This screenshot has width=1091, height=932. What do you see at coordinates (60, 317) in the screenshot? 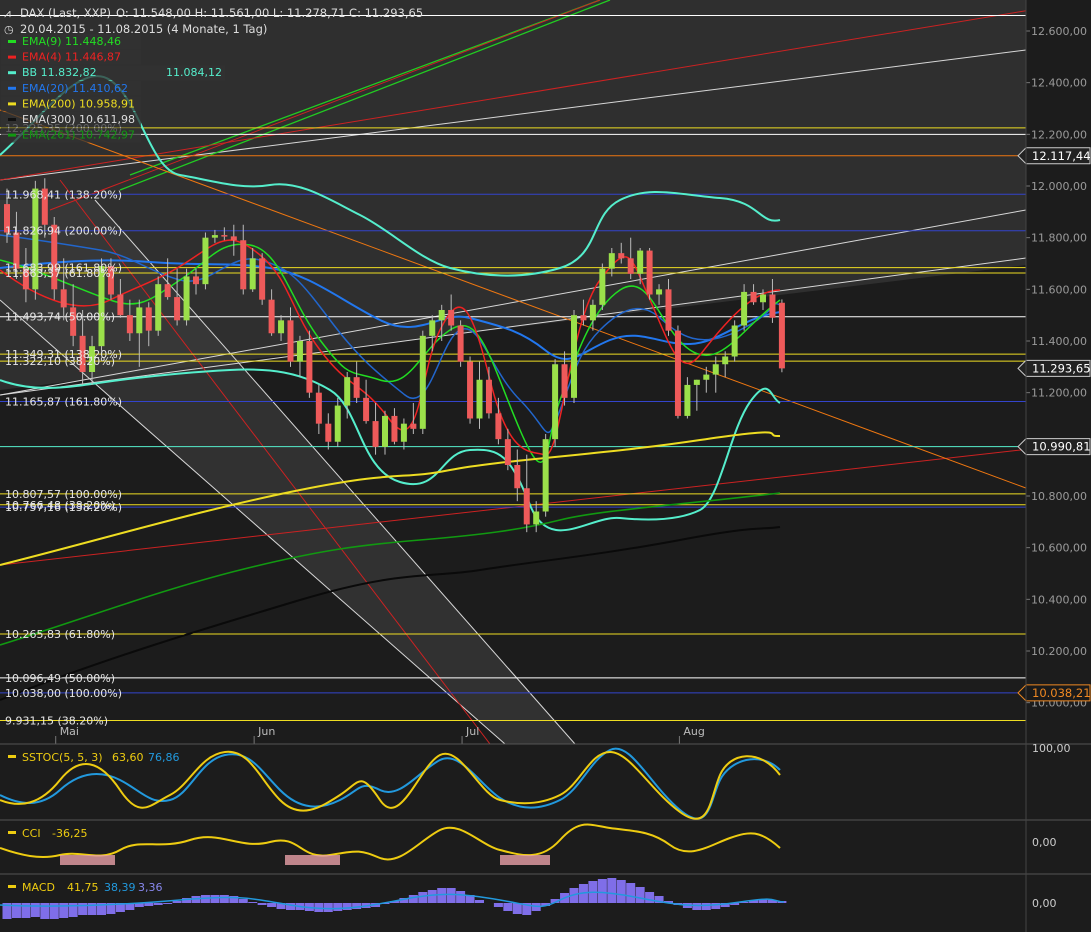
I see `fib-label: 11.493,74 (50.00%)` at bounding box center [60, 317].